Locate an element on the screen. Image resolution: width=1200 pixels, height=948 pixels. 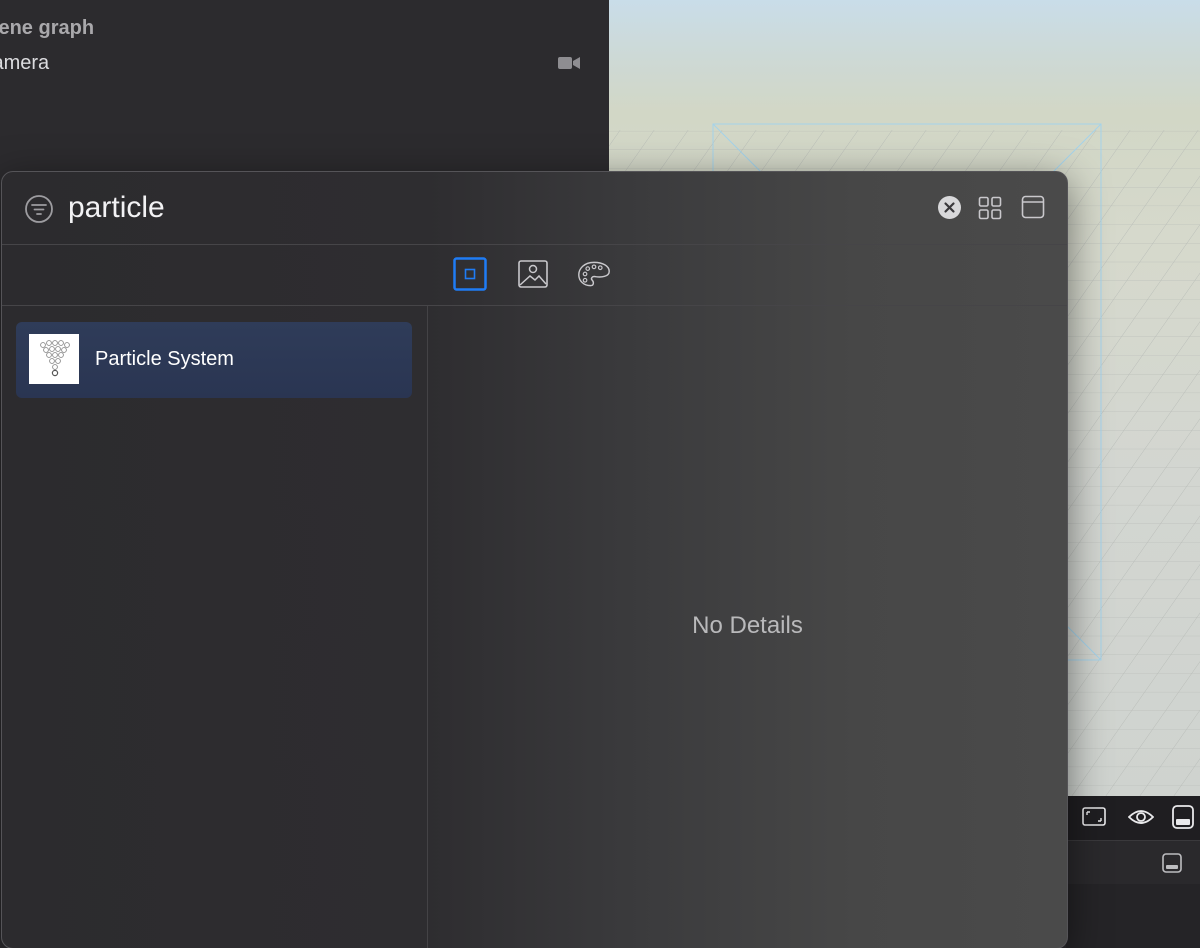
library-search-bar is located at coordinates (534, 208).